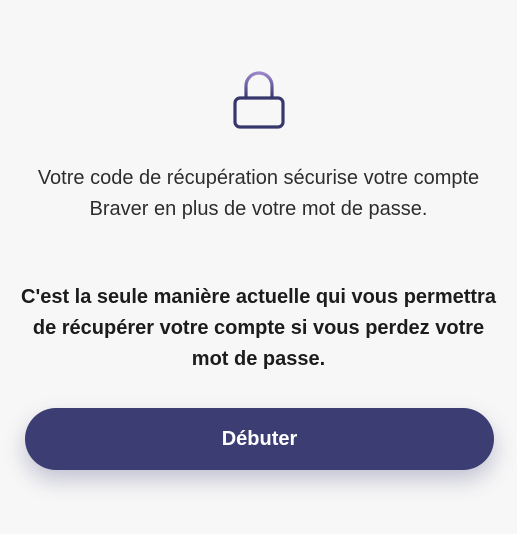  Describe the element at coordinates (259, 439) in the screenshot. I see `start-button: Débuter` at that location.